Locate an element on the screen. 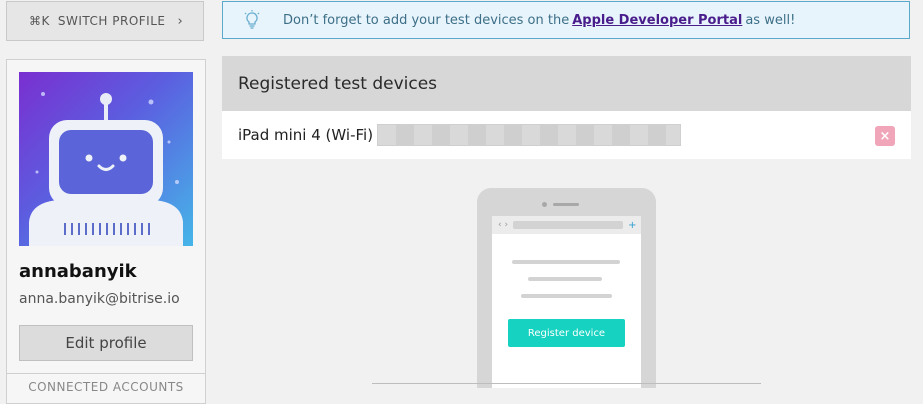 The height and width of the screenshot is (404, 923). device-name: iPad mini 4 (Wi-Fi) is located at coordinates (306, 135).